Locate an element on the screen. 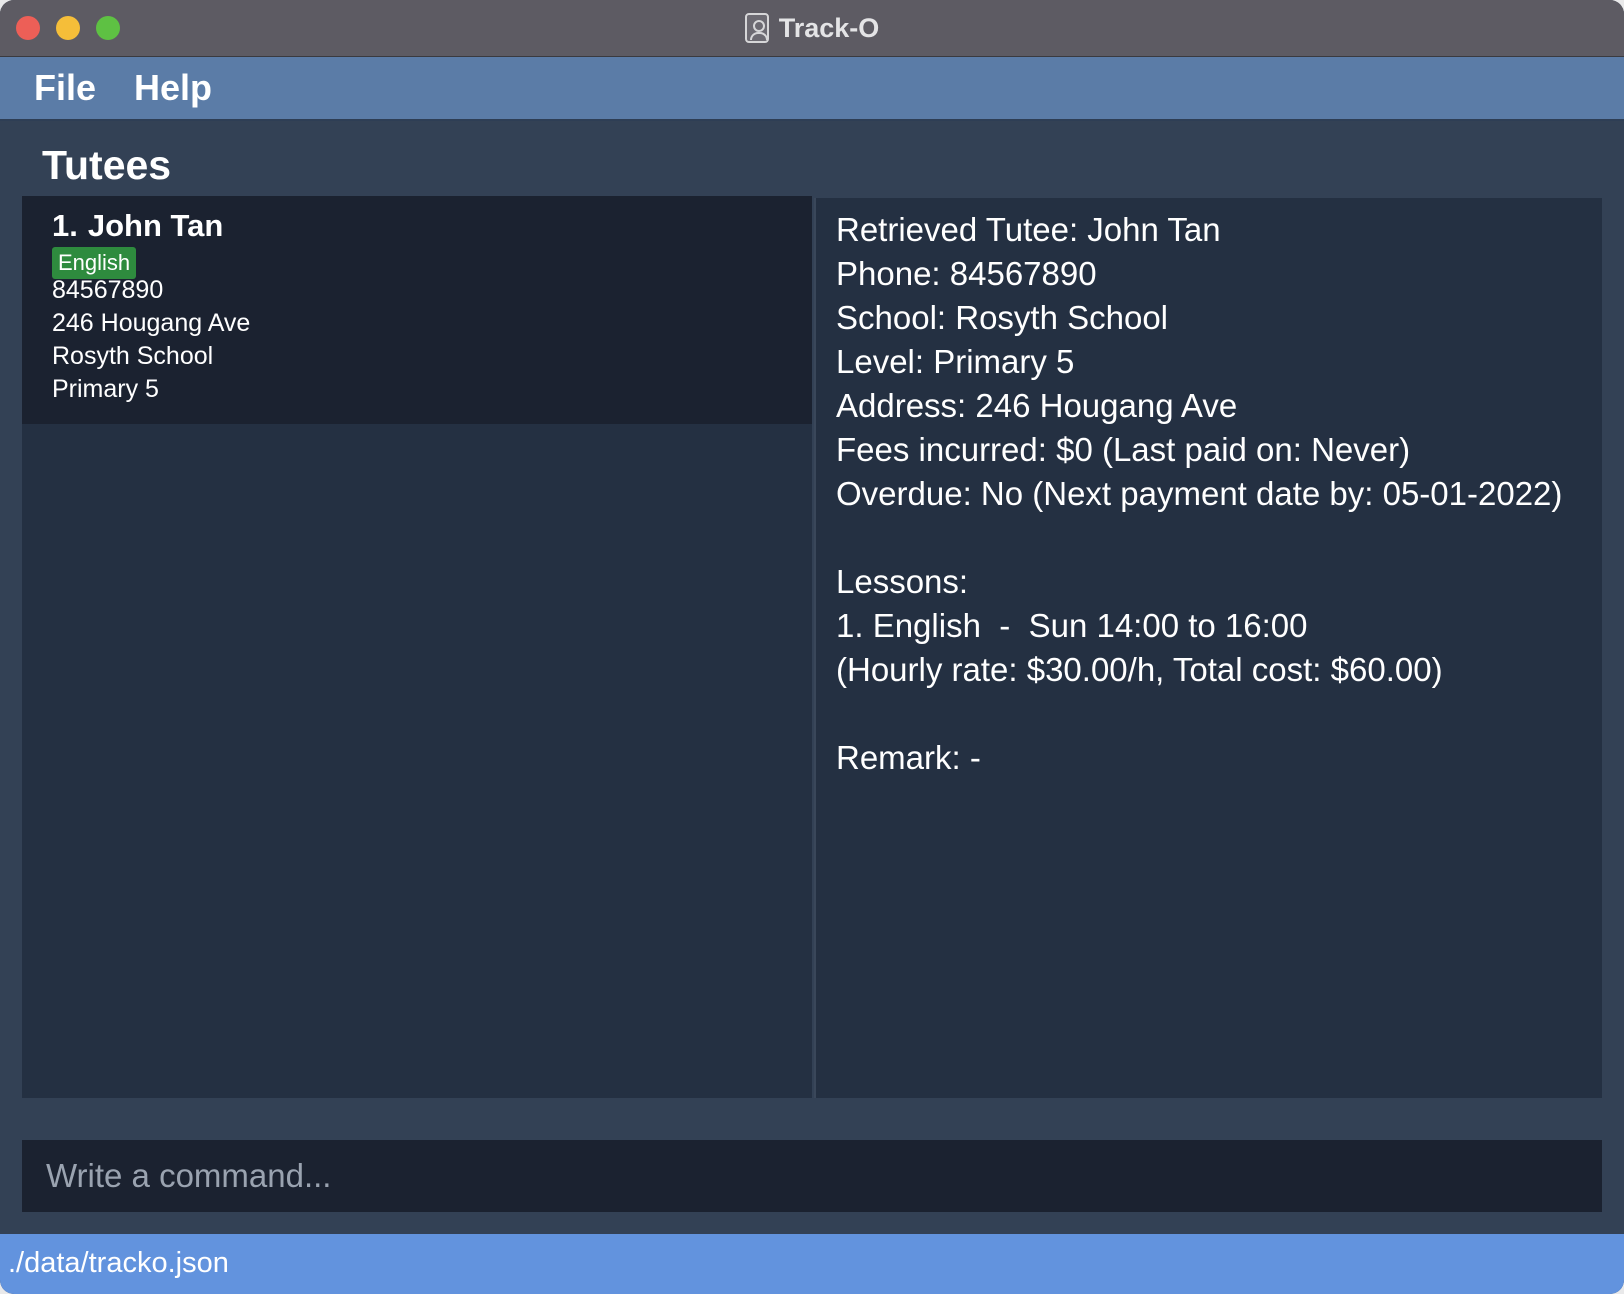 This screenshot has height=1294, width=1624. tutee-card-name-text: John Tan is located at coordinates (155, 225).